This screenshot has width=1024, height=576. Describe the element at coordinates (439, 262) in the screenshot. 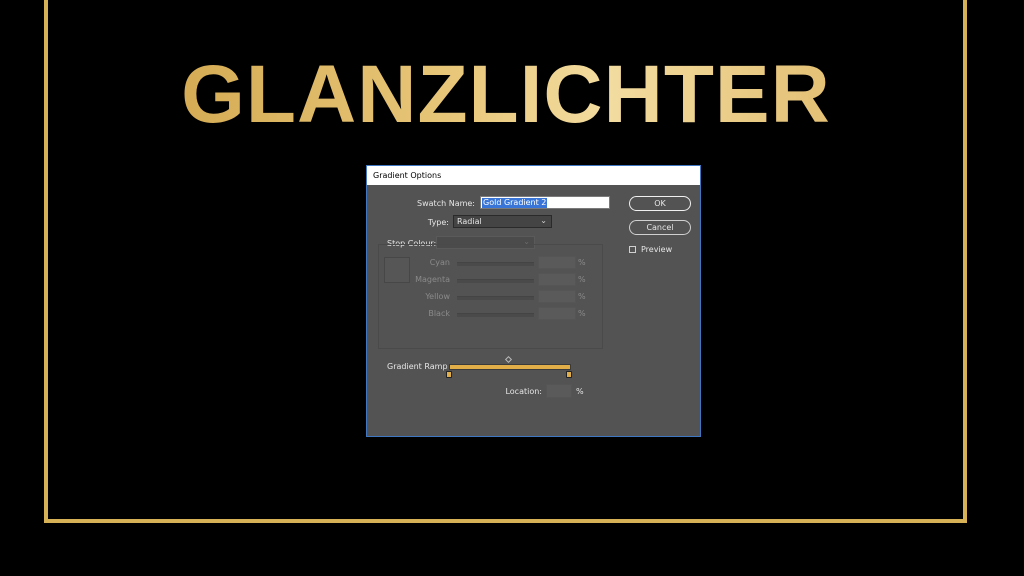

I see `cyan-label: Cyan` at that location.